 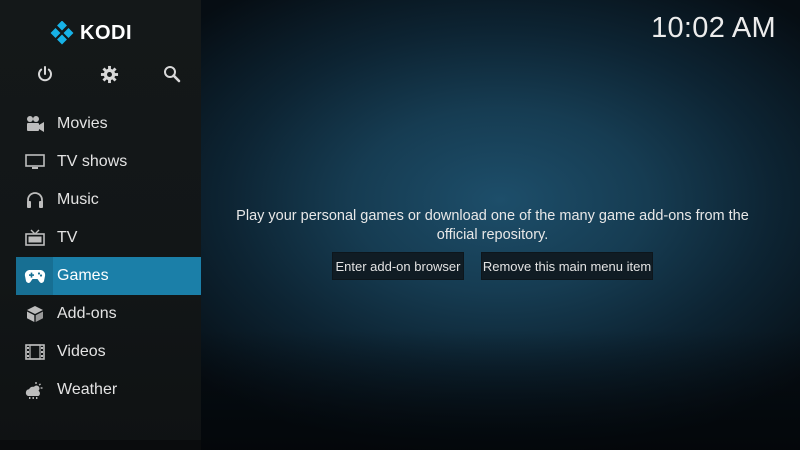 What do you see at coordinates (108, 238) in the screenshot?
I see `menu-item-tv: TV` at bounding box center [108, 238].